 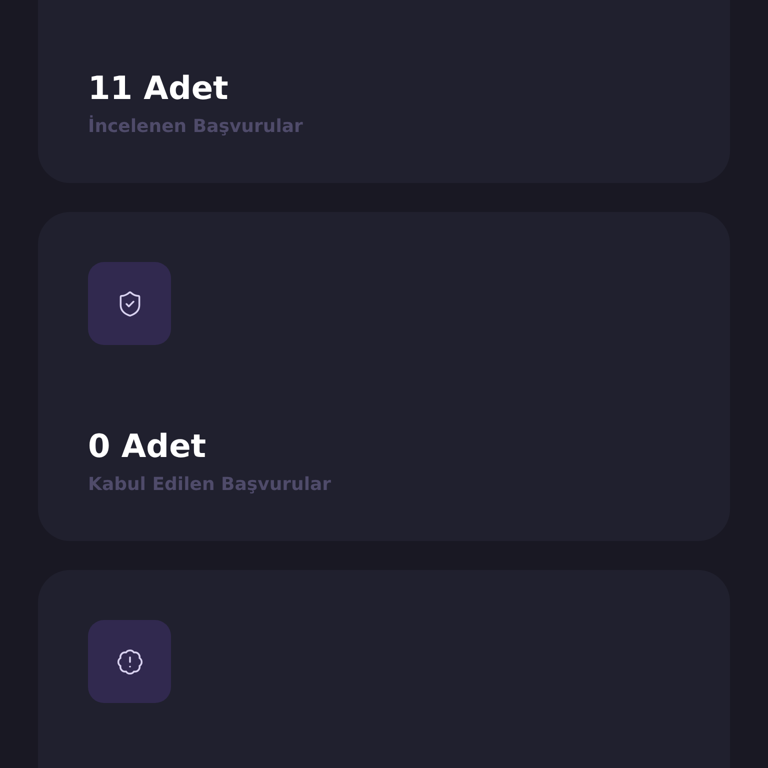 What do you see at coordinates (130, 662) in the screenshot?
I see `alert-badge-icon` at bounding box center [130, 662].